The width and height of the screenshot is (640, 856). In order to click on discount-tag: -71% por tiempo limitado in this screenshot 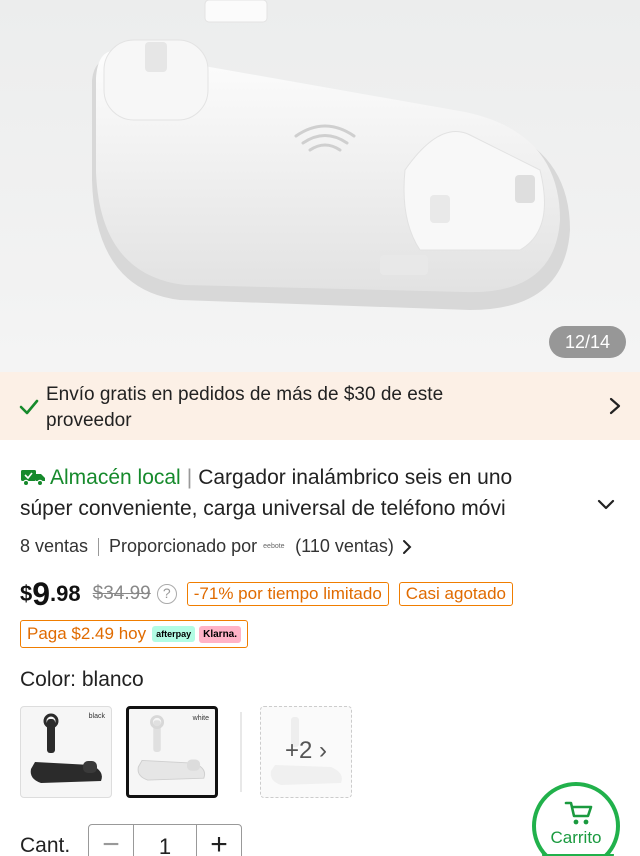, I will do `click(287, 594)`.